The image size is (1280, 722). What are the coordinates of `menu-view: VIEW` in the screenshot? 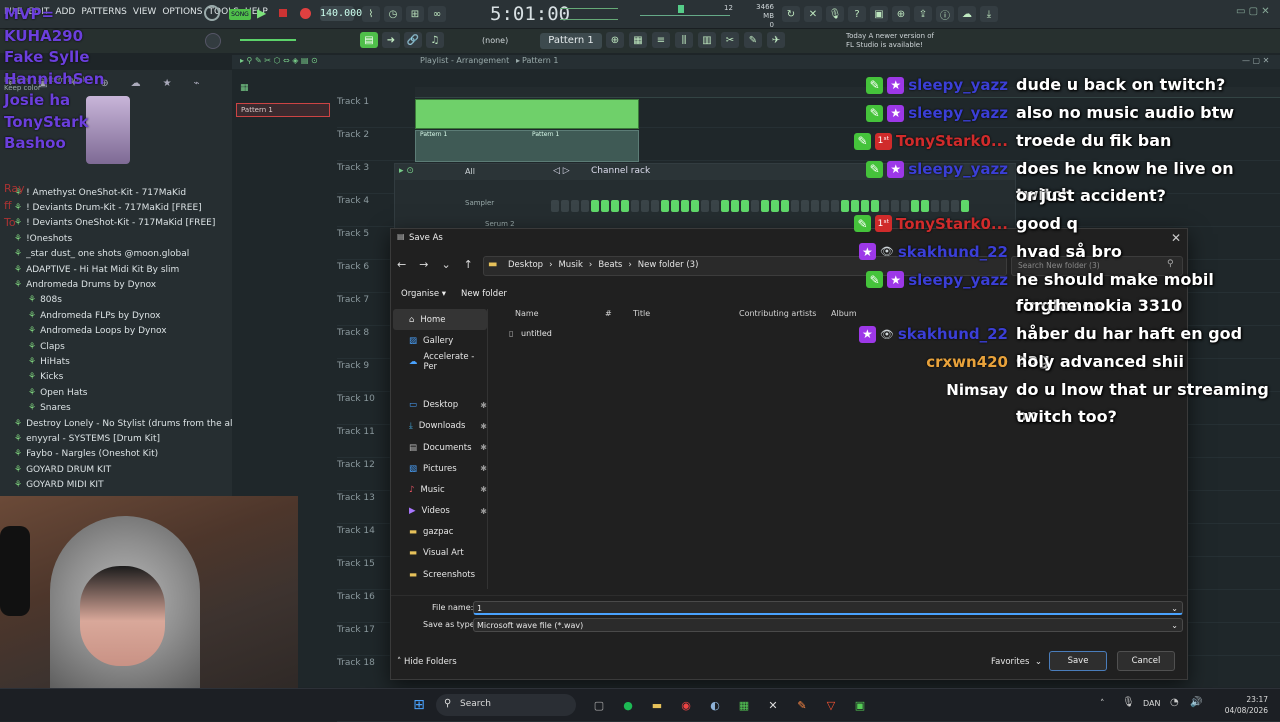 It's located at (144, 12).